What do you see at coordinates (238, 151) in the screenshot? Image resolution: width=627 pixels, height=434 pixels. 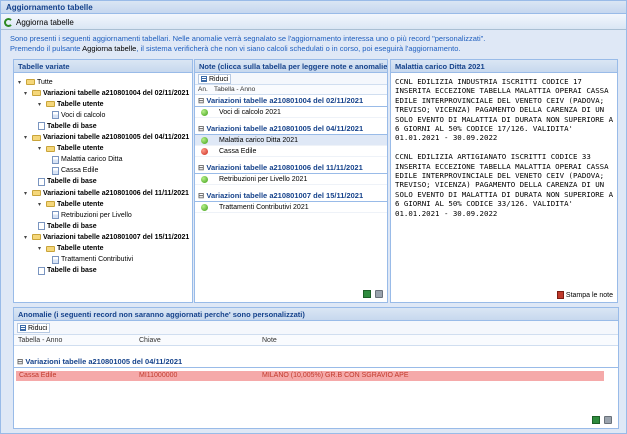 I see `notes-row-label: Cassa Edile` at bounding box center [238, 151].